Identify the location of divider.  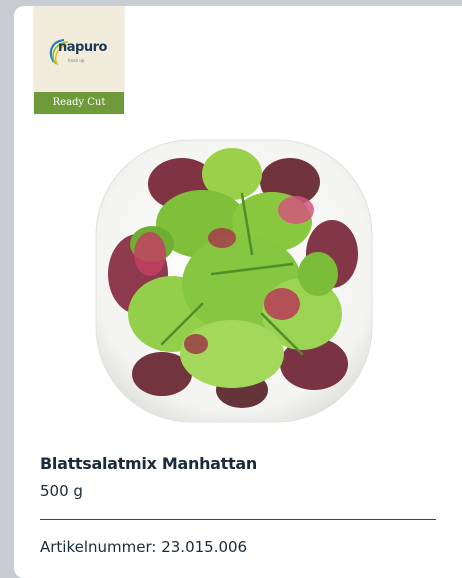
(238, 519).